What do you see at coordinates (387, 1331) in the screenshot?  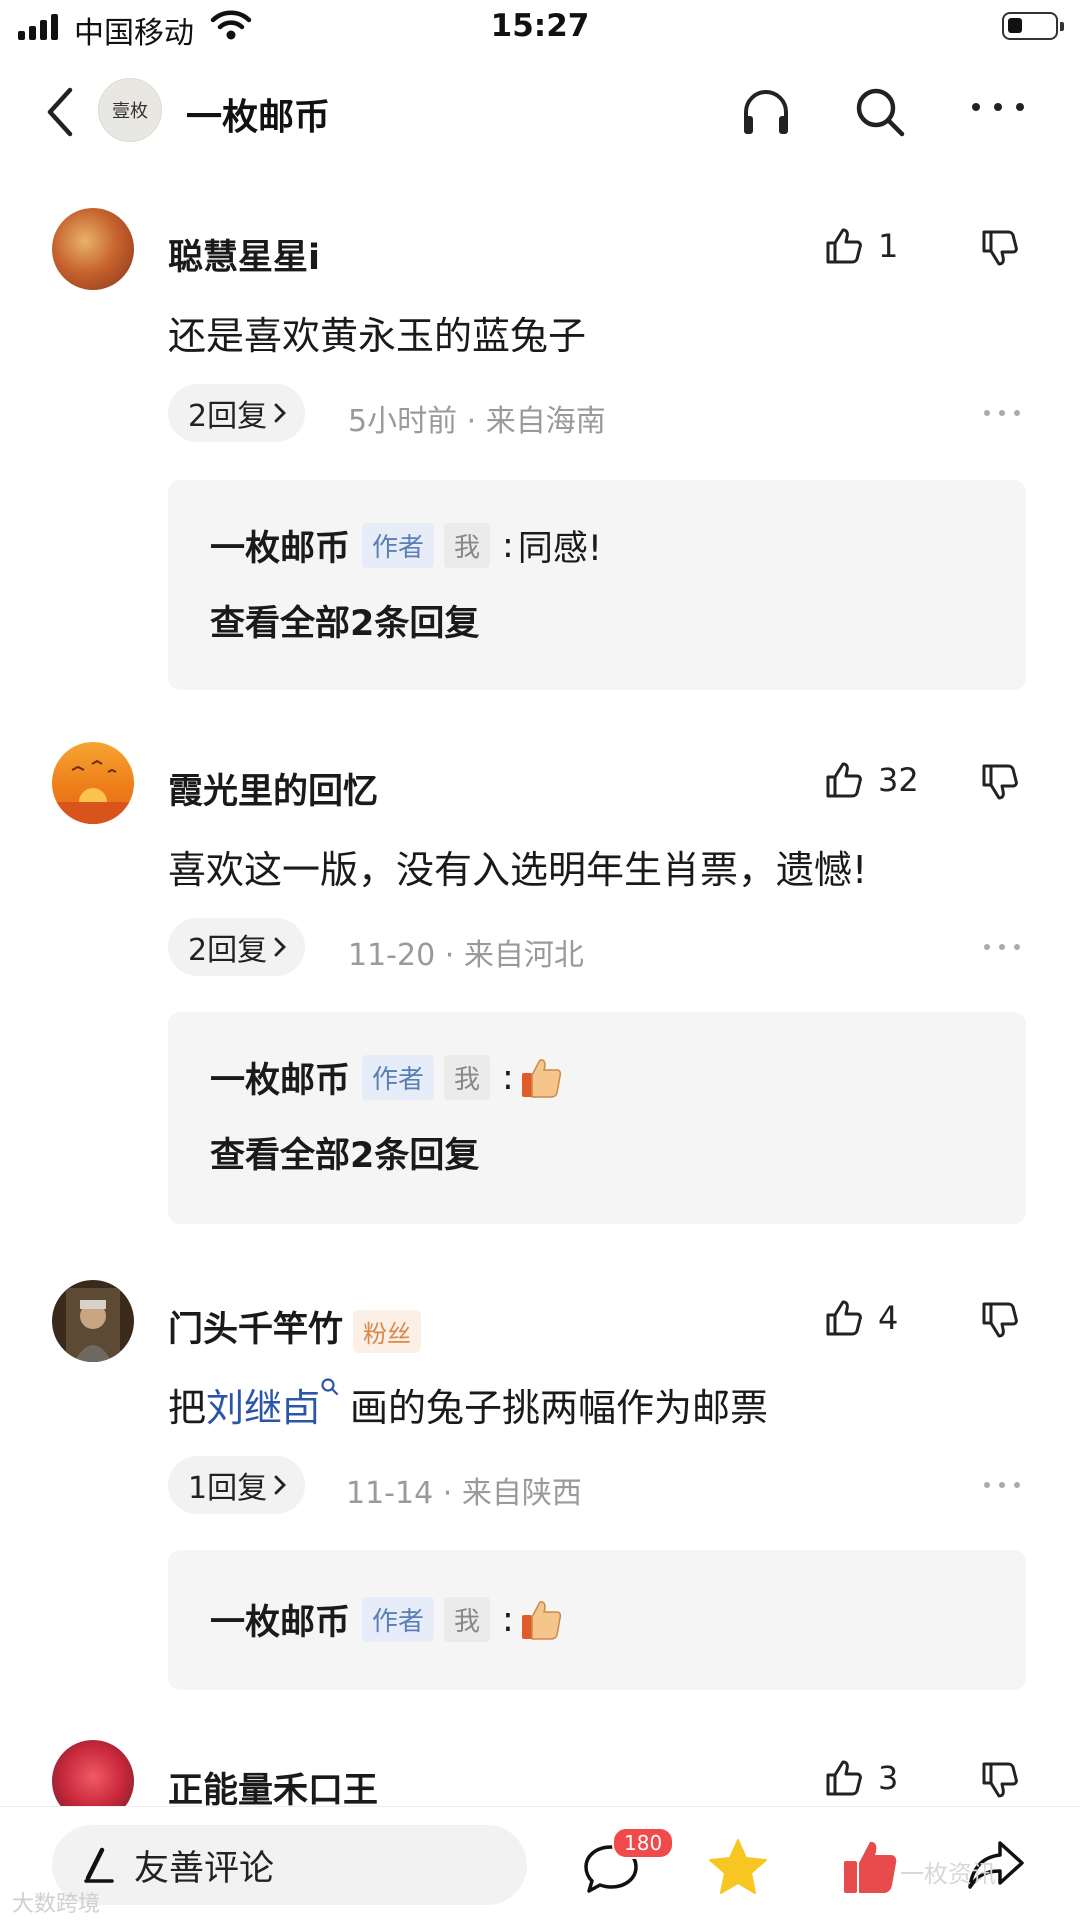 I see `fan-badge: 粉丝` at bounding box center [387, 1331].